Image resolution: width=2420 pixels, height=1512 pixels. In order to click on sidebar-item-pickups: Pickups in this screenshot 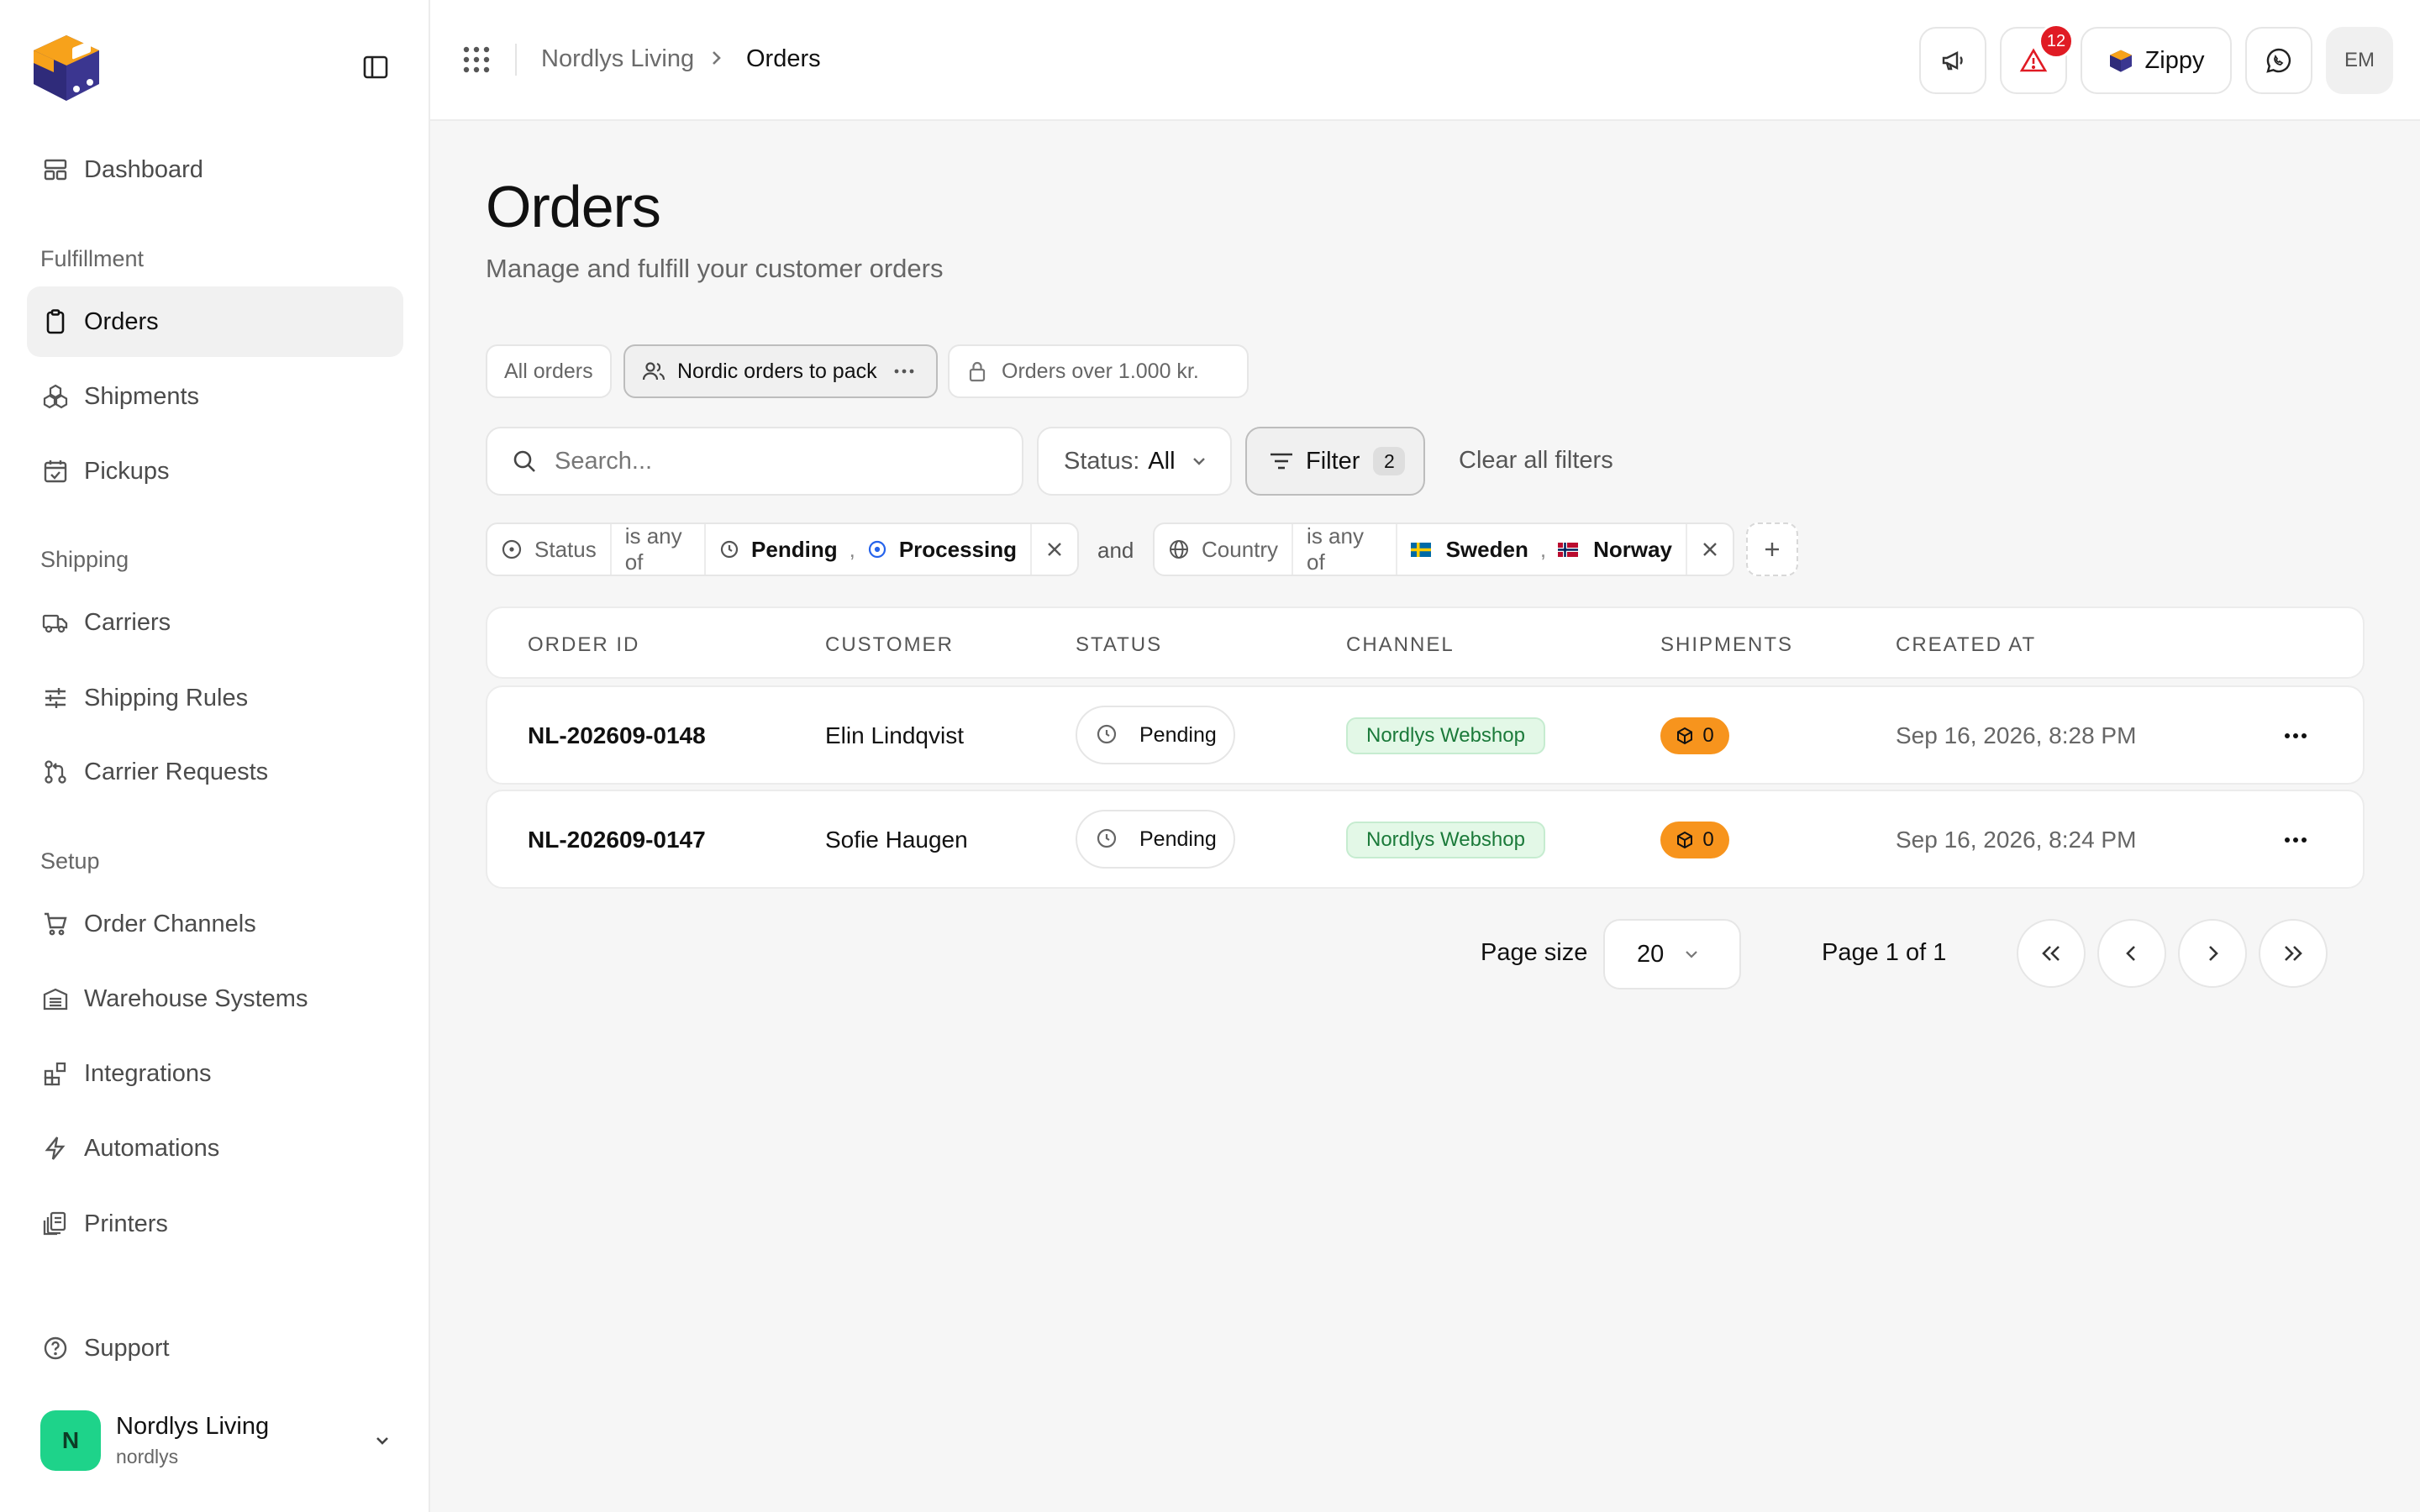, I will do `click(215, 471)`.